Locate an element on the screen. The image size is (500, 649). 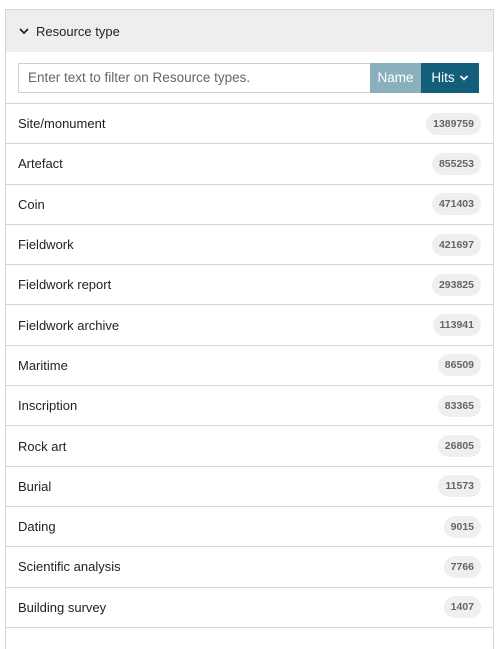
sort-by-name-button: Name is located at coordinates (395, 77).